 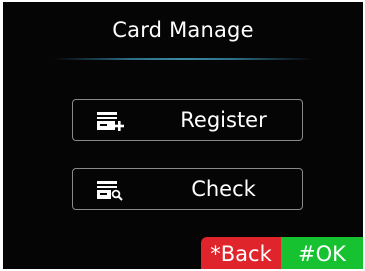 I want to click on title-divider, so click(x=183, y=59).